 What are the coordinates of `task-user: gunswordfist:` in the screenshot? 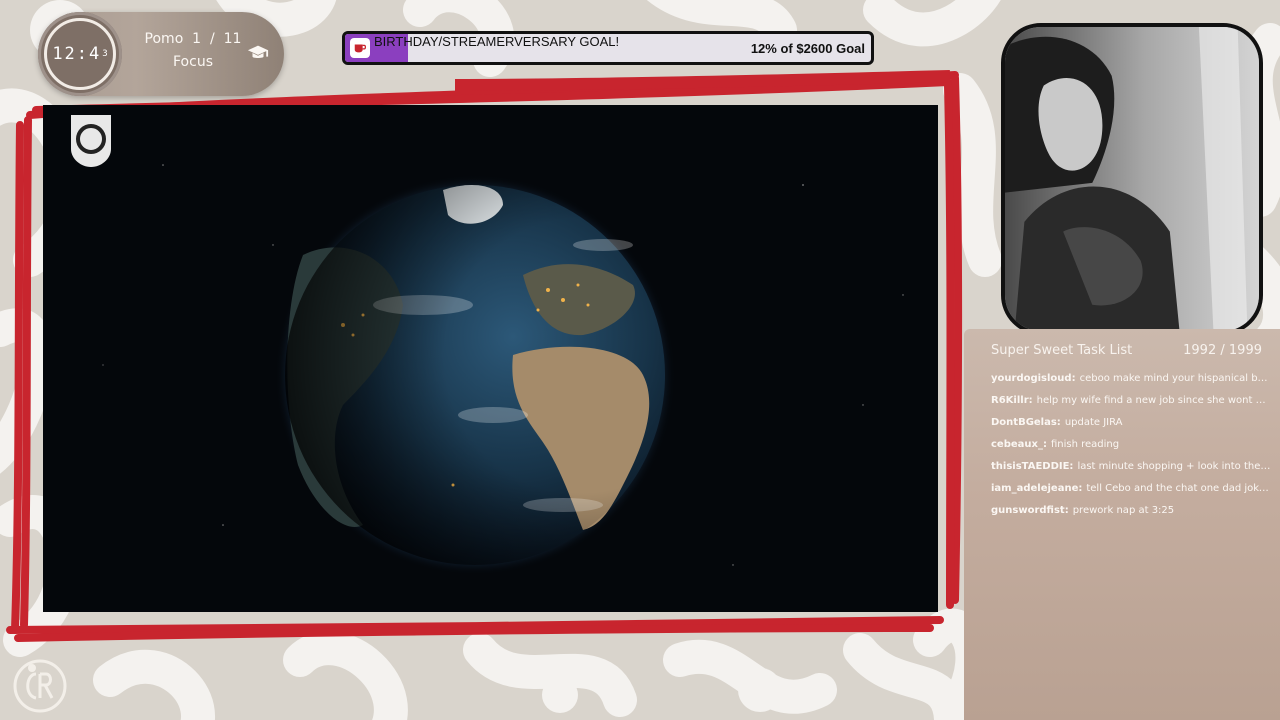 It's located at (1030, 510).